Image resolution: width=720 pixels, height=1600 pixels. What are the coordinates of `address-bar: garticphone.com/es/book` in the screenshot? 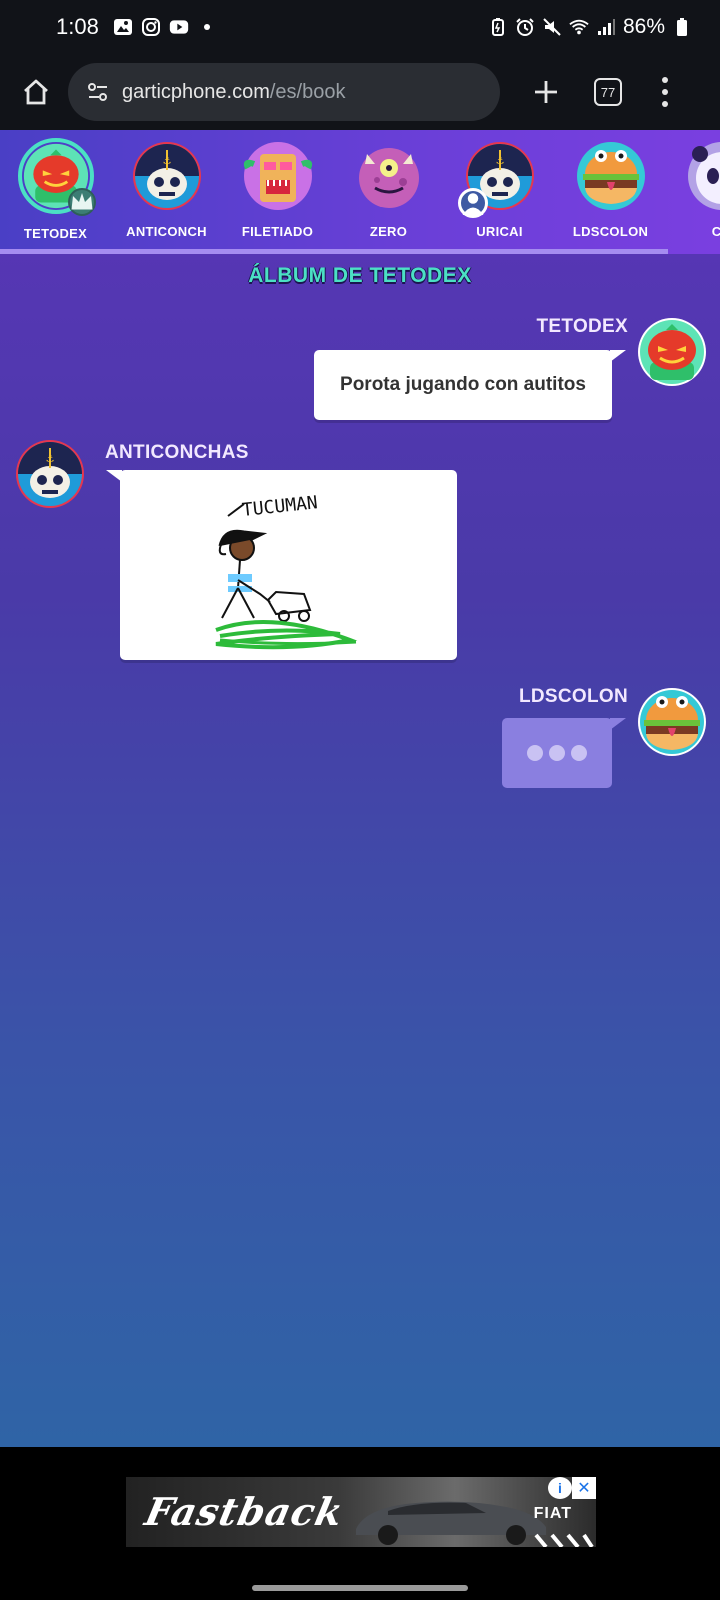 It's located at (284, 92).